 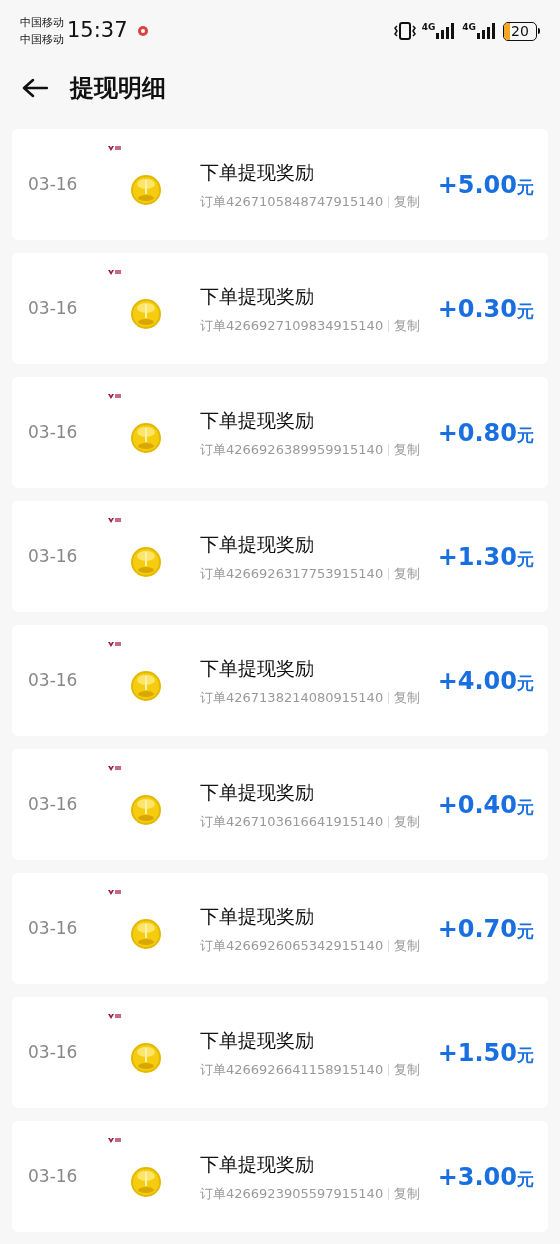 I want to click on order-number: 订单4266926065342915140, so click(x=292, y=946).